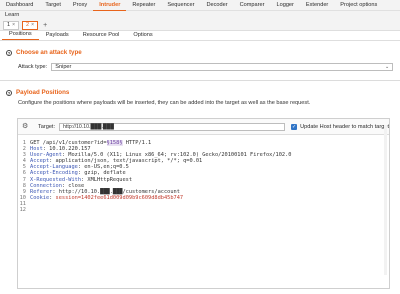  What do you see at coordinates (49, 52) in the screenshot?
I see `choose-attack-title: Choose an attack type` at bounding box center [49, 52].